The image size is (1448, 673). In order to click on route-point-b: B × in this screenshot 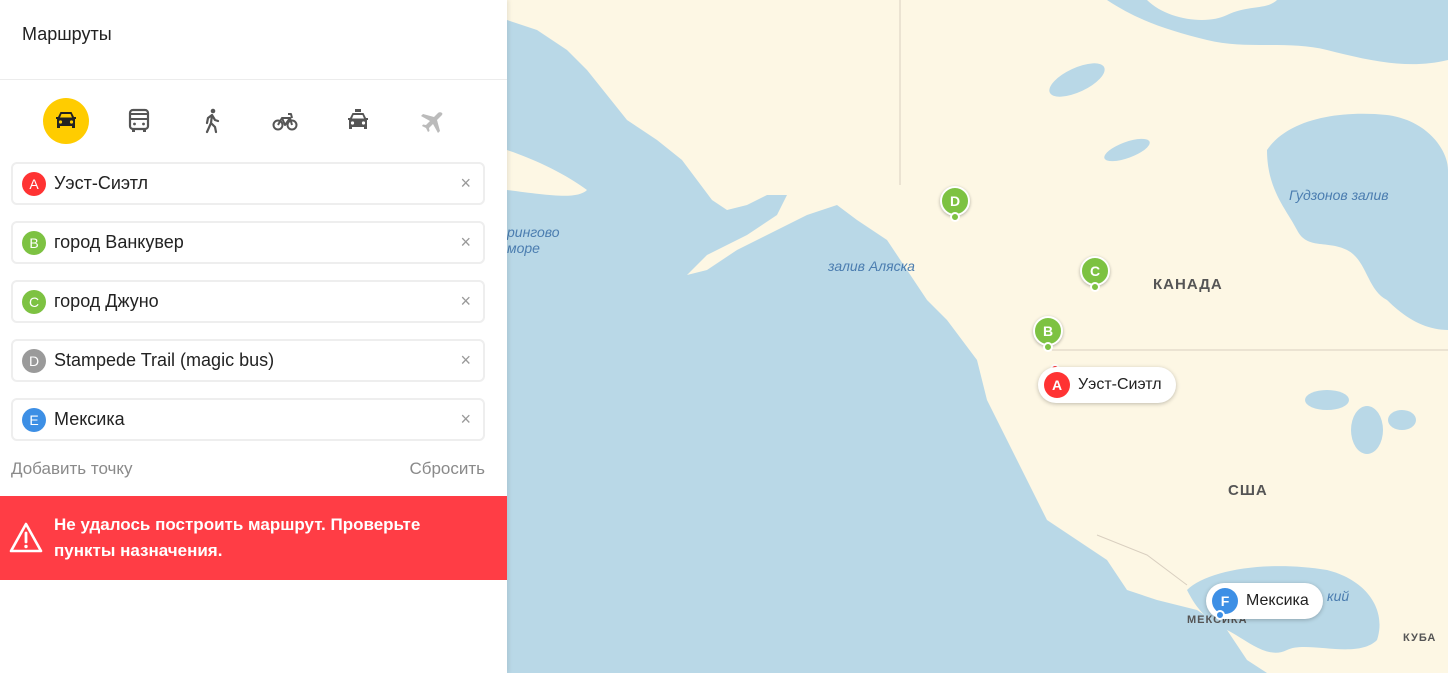, I will do `click(248, 242)`.